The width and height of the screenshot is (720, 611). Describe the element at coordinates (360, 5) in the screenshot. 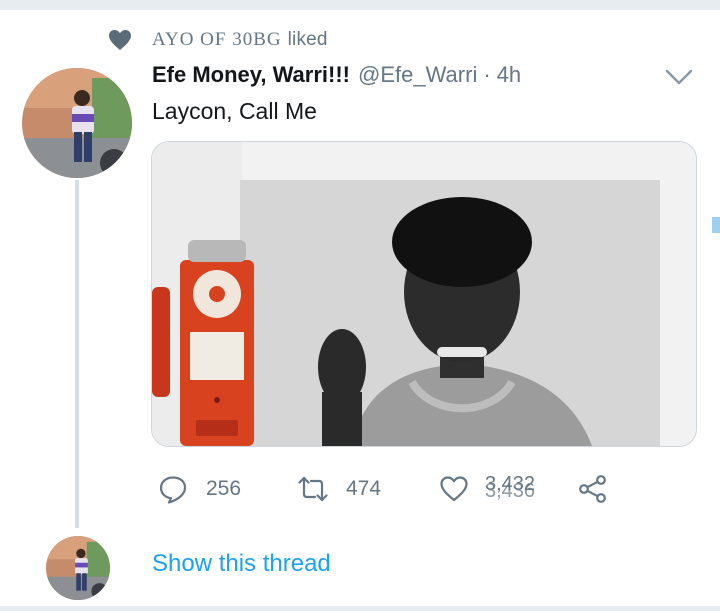

I see `top-divider` at that location.